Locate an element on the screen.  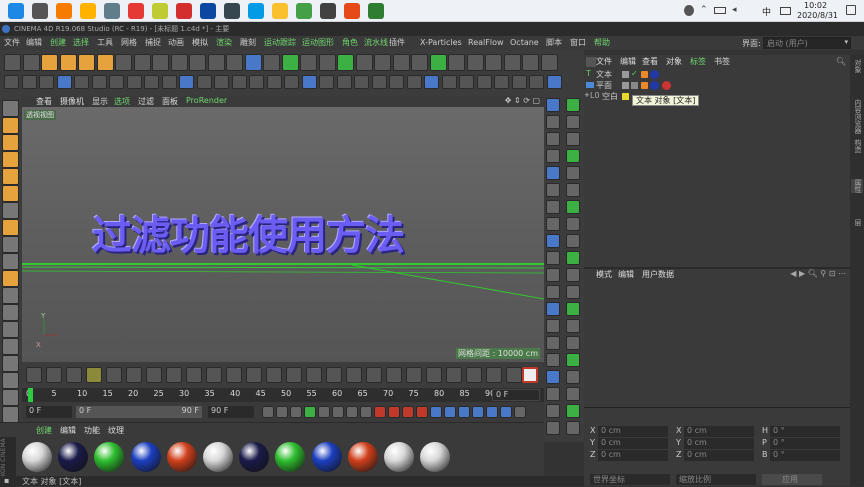
record-icon is located at coordinates (380, 412).